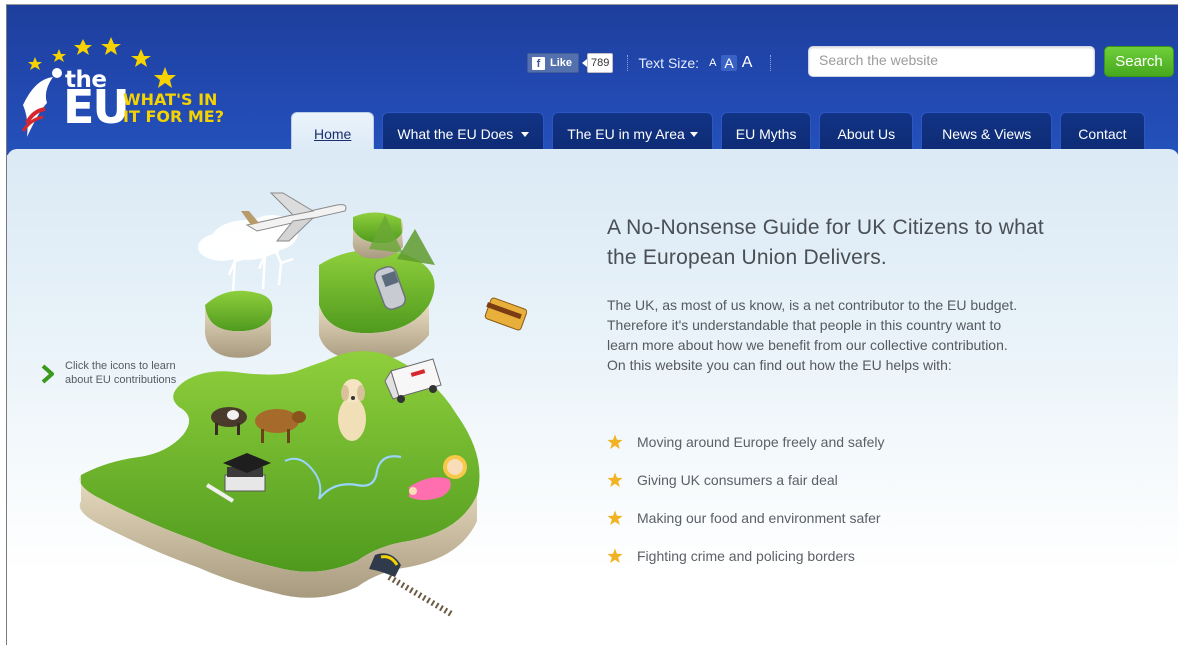 The width and height of the screenshot is (1178, 645). What do you see at coordinates (759, 518) in the screenshot?
I see `benefit-text: Making our food and environment safer` at bounding box center [759, 518].